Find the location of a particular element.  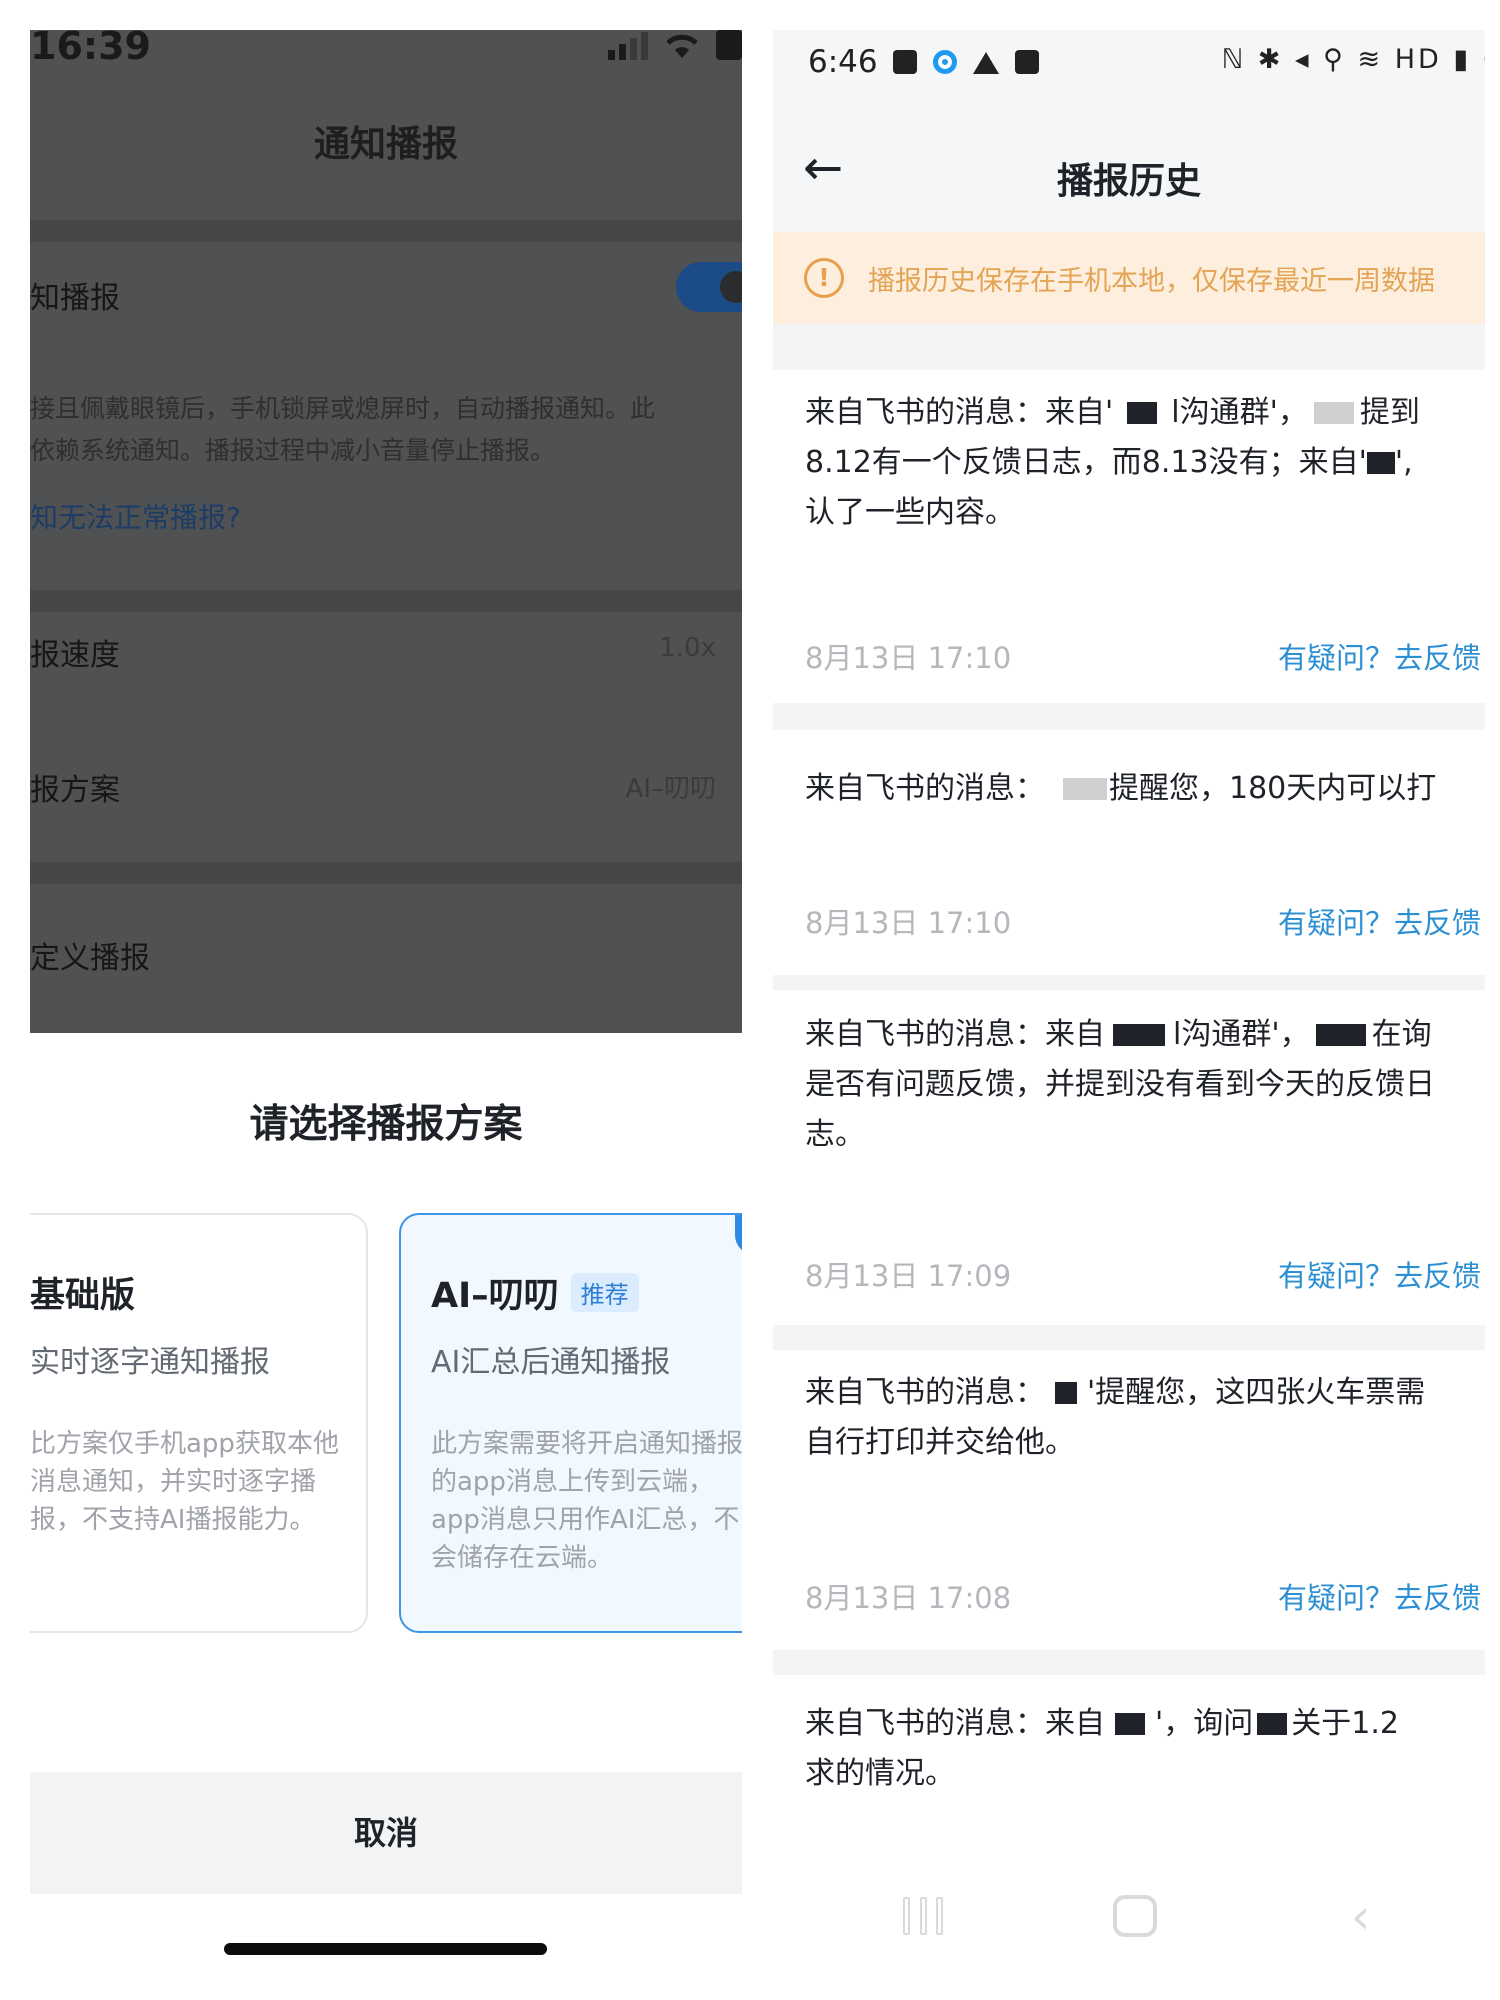

info-banner: ! 播报历史保存在手机本地，仅保存最近一周数据 is located at coordinates (1129, 278).